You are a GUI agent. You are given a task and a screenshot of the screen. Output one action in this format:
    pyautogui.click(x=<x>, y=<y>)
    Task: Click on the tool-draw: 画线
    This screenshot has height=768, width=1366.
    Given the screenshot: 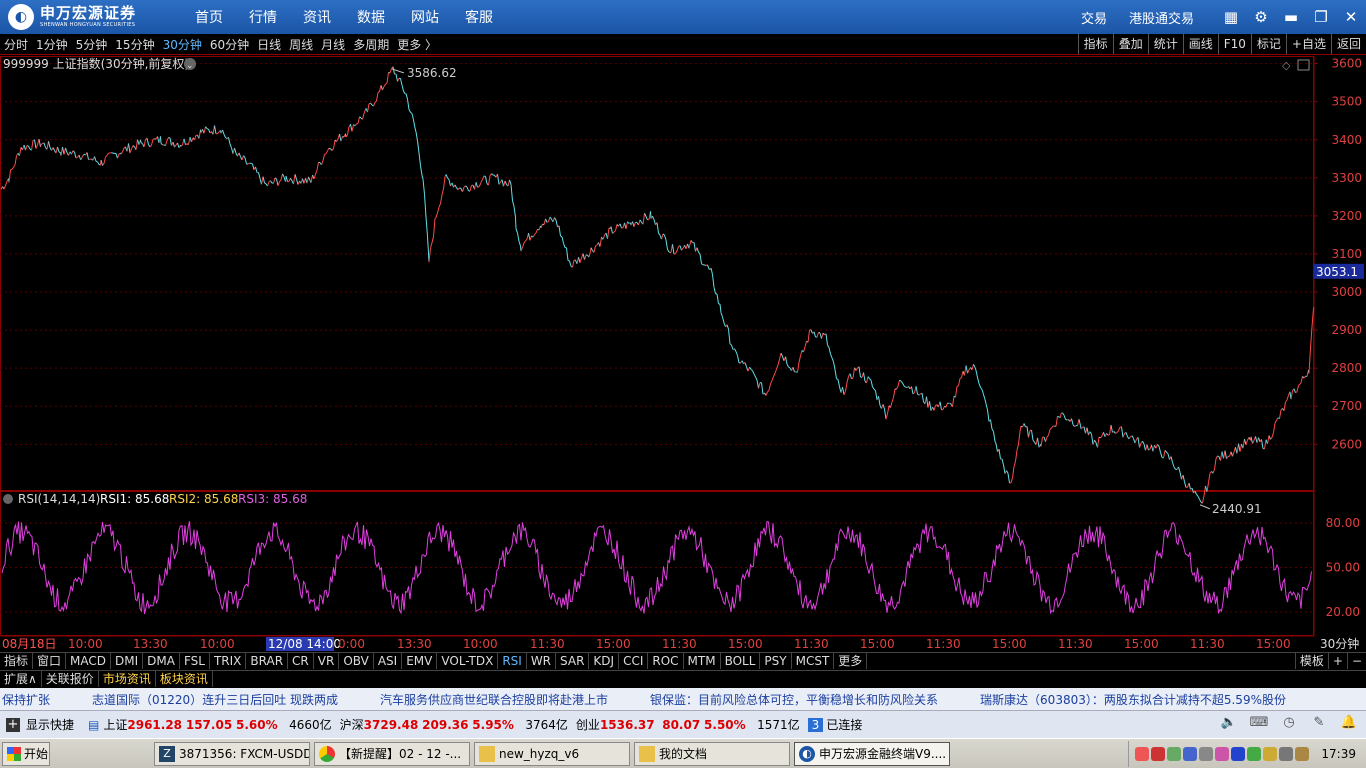 What is the action you would take?
    pyautogui.click(x=1200, y=44)
    